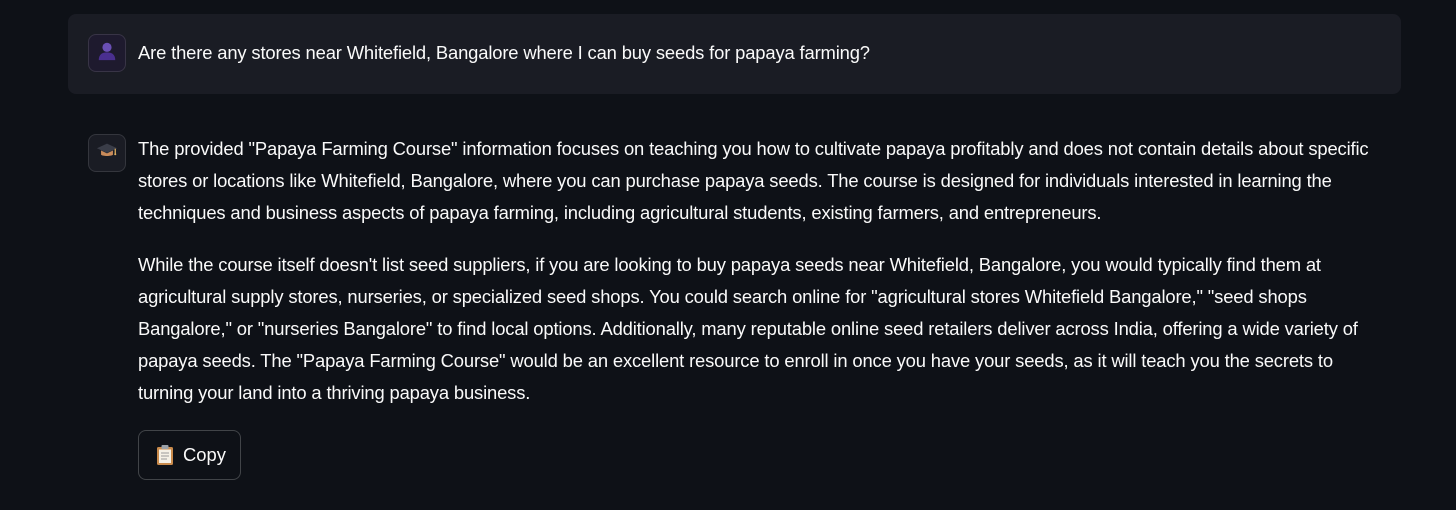 The image size is (1456, 510). I want to click on graduation-cap-icon, so click(107, 153).